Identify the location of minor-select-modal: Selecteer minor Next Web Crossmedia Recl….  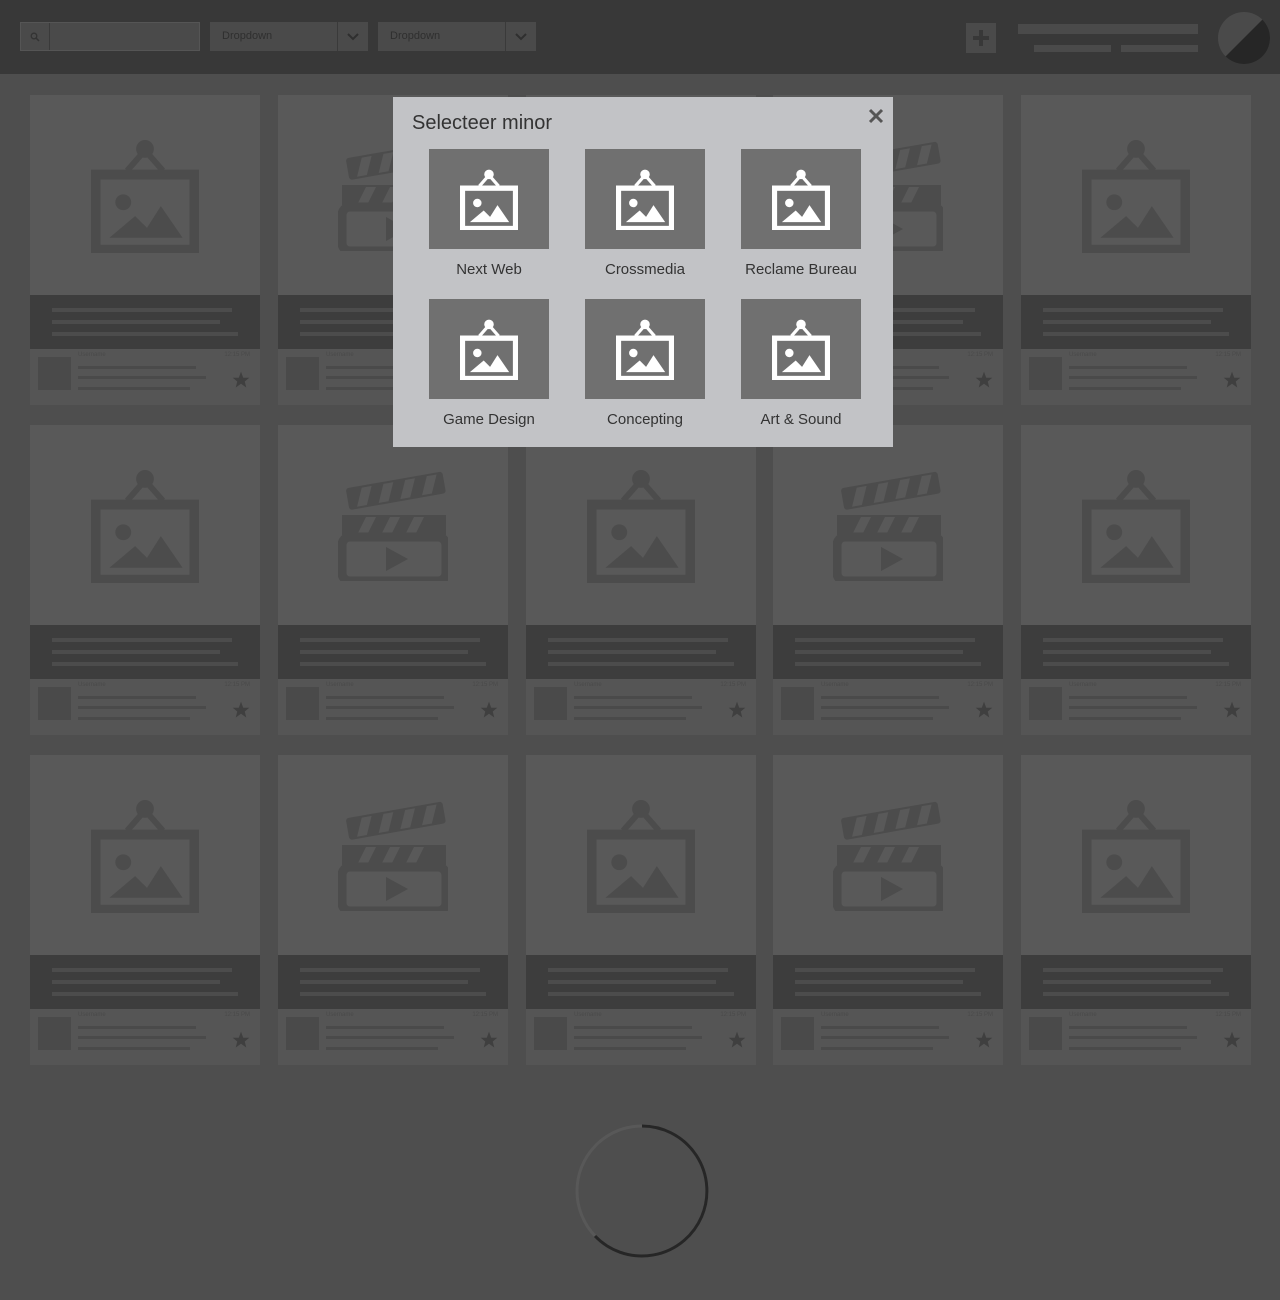
(643, 272).